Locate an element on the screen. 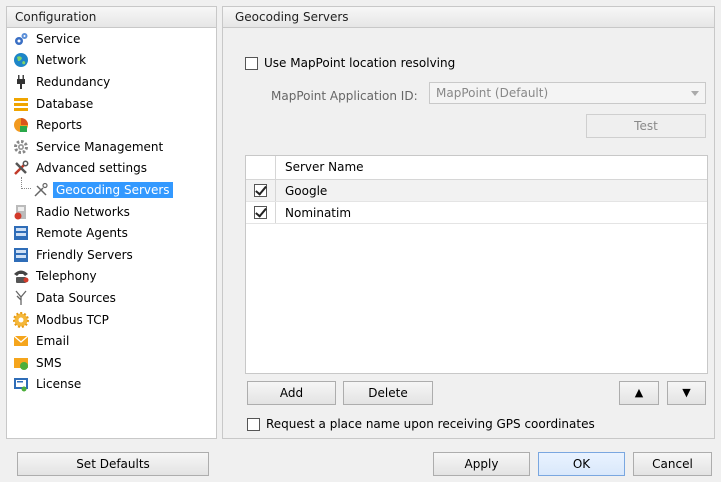 This screenshot has height=482, width=721. tree-item-label: Friendly Servers is located at coordinates (84, 254).